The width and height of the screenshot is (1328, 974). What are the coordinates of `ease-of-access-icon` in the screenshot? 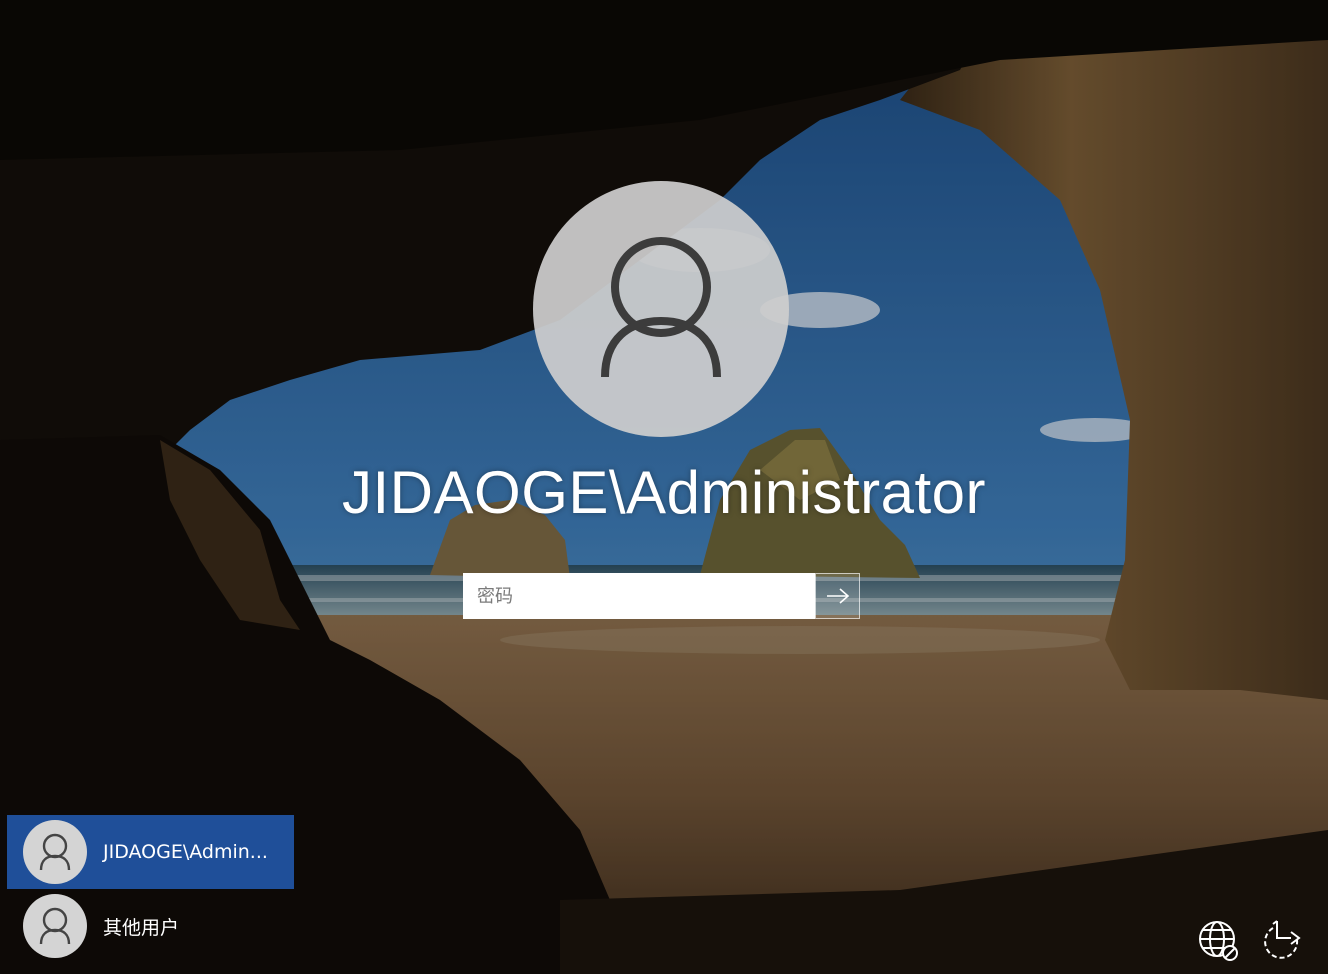 It's located at (1282, 939).